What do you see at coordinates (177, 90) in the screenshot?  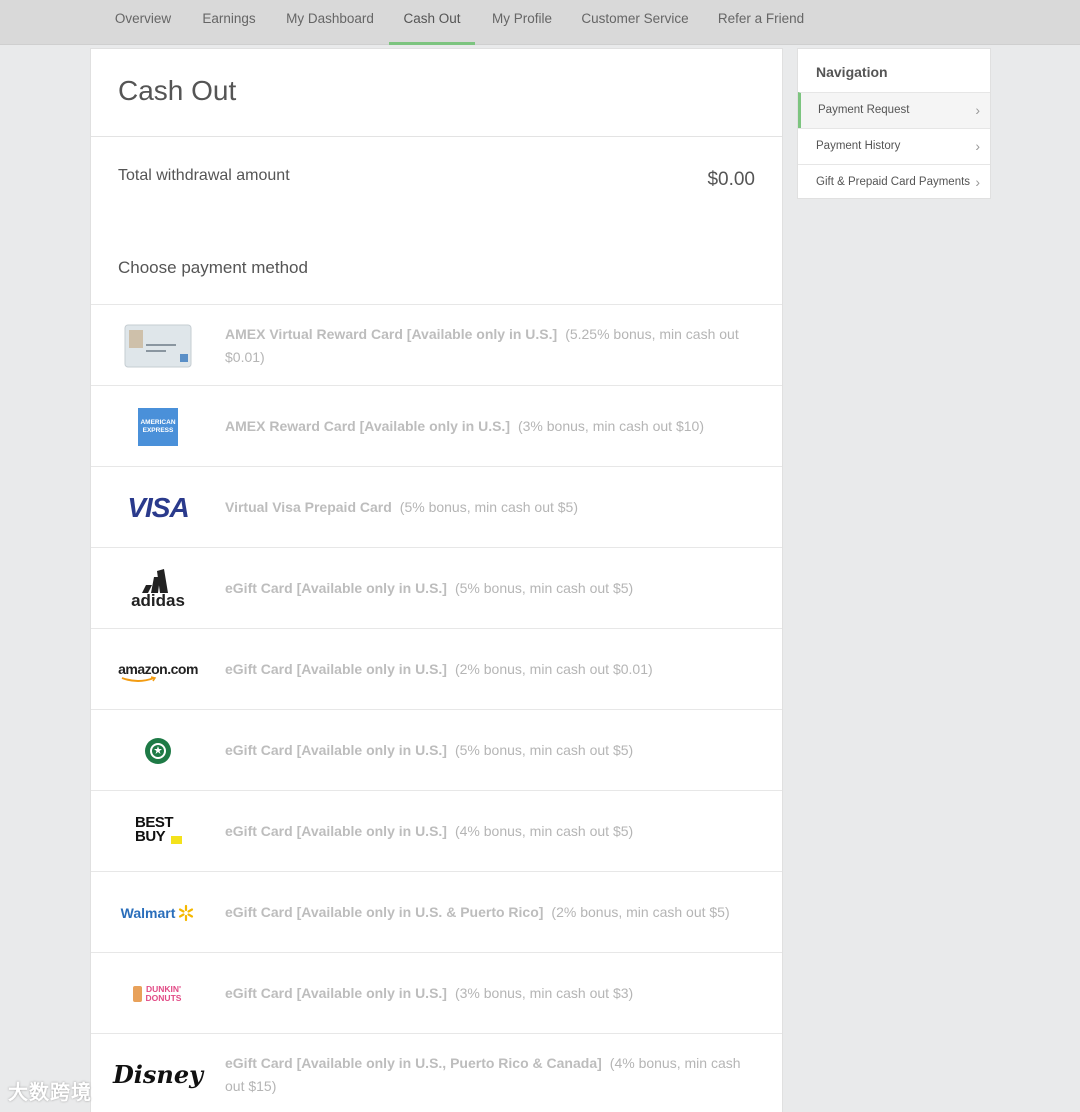 I see `page-title: Cash Out` at bounding box center [177, 90].